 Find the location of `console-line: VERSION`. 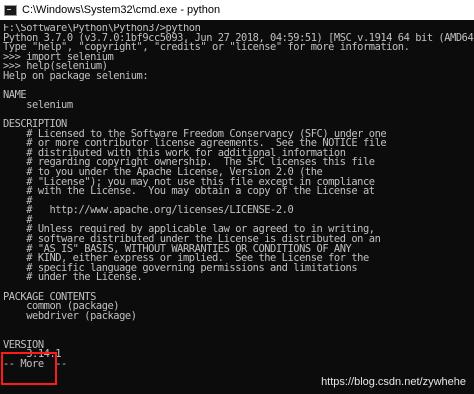

console-line: VERSION is located at coordinates (23, 344).